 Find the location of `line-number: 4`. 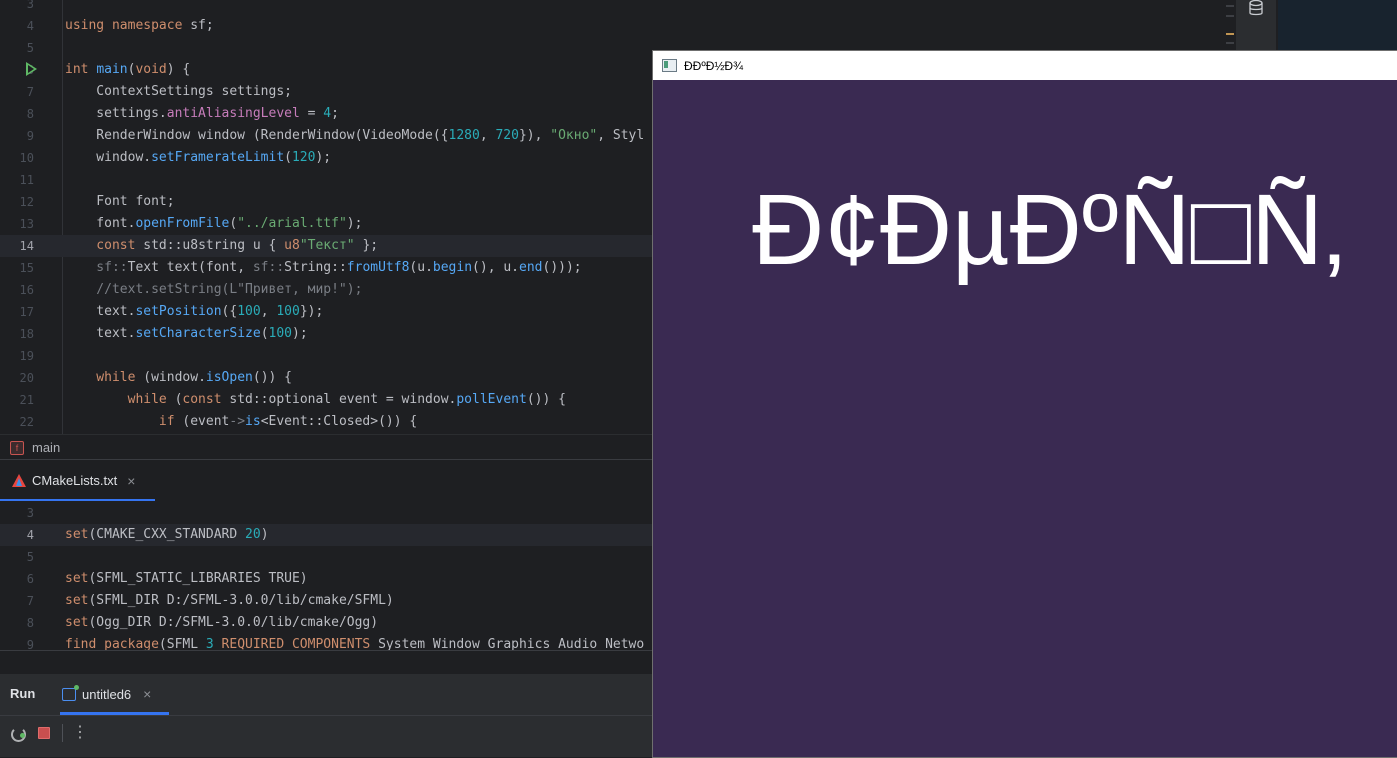

line-number: 4 is located at coordinates (30, 26).